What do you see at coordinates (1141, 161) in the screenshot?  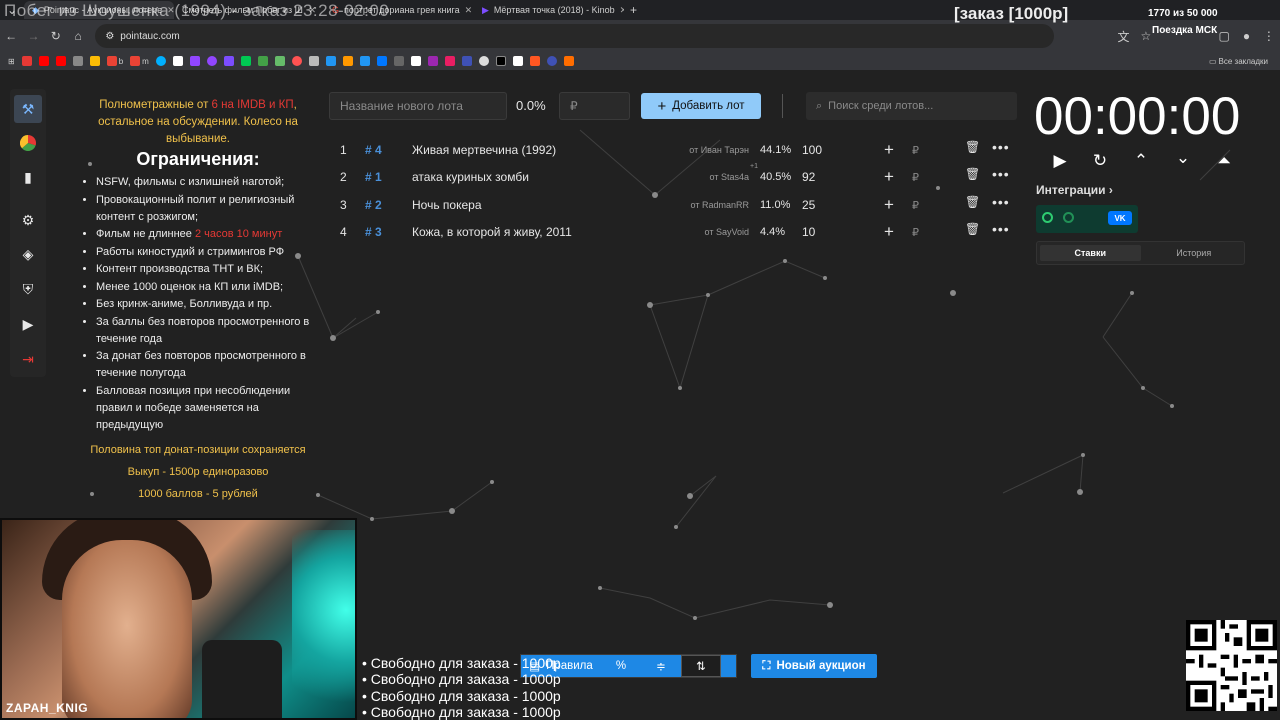 I see `increase-time-icon: ⌃` at bounding box center [1141, 161].